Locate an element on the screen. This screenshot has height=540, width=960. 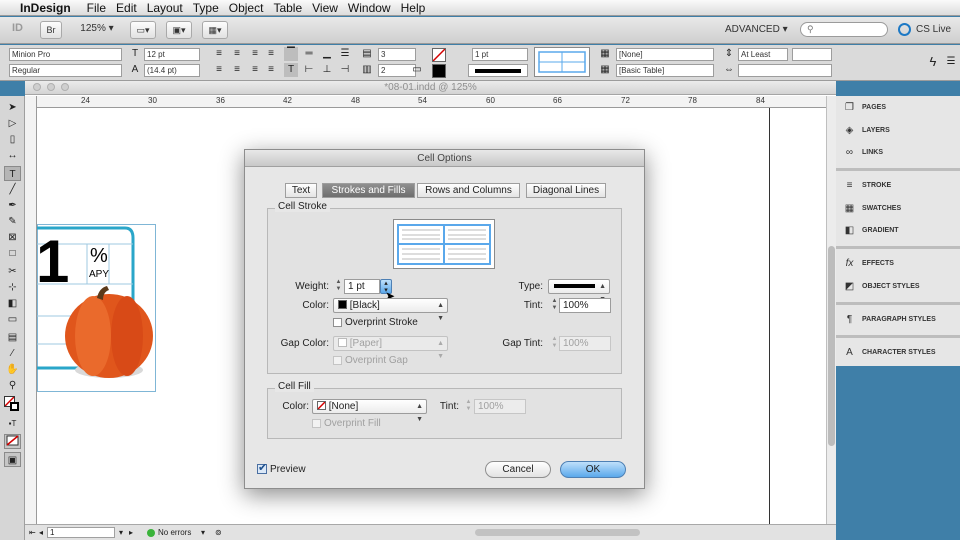
page-tool-icon: ▯ is located at coordinates (12, 139).